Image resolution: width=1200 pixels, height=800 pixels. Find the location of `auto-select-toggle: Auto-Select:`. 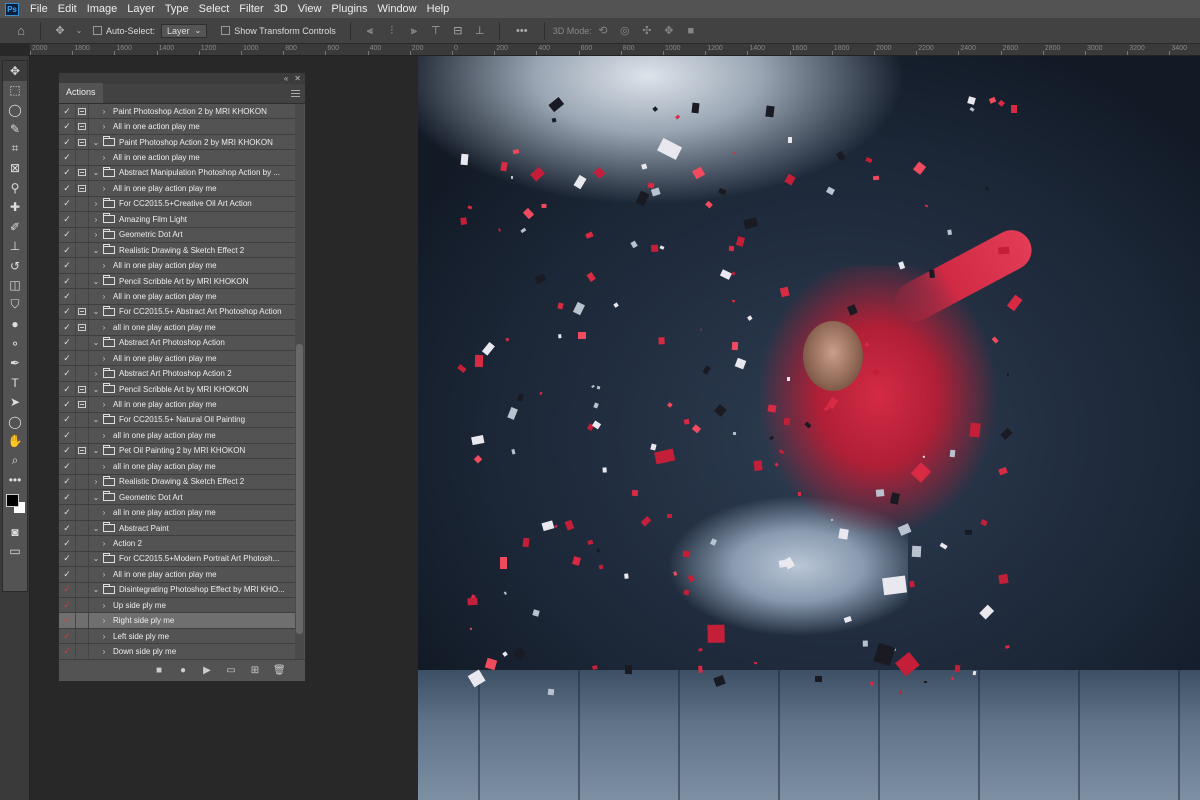

auto-select-toggle: Auto-Select: is located at coordinates (124, 31).